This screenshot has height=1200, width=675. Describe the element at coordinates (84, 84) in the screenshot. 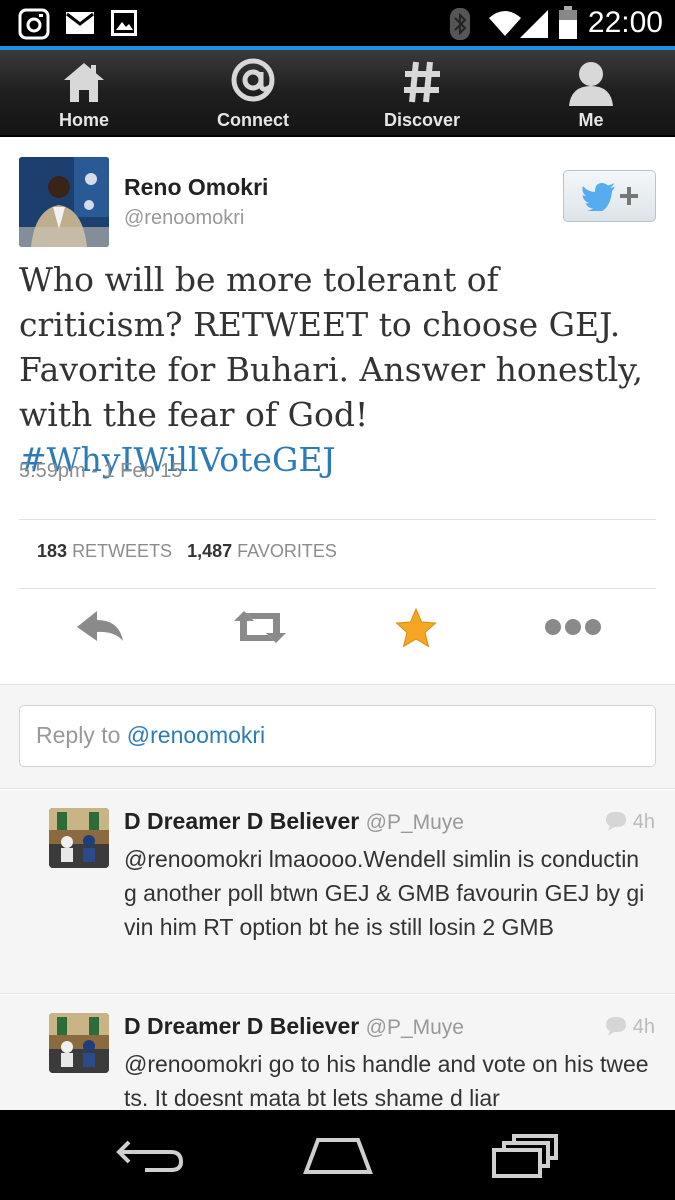

I see `home-icon` at that location.